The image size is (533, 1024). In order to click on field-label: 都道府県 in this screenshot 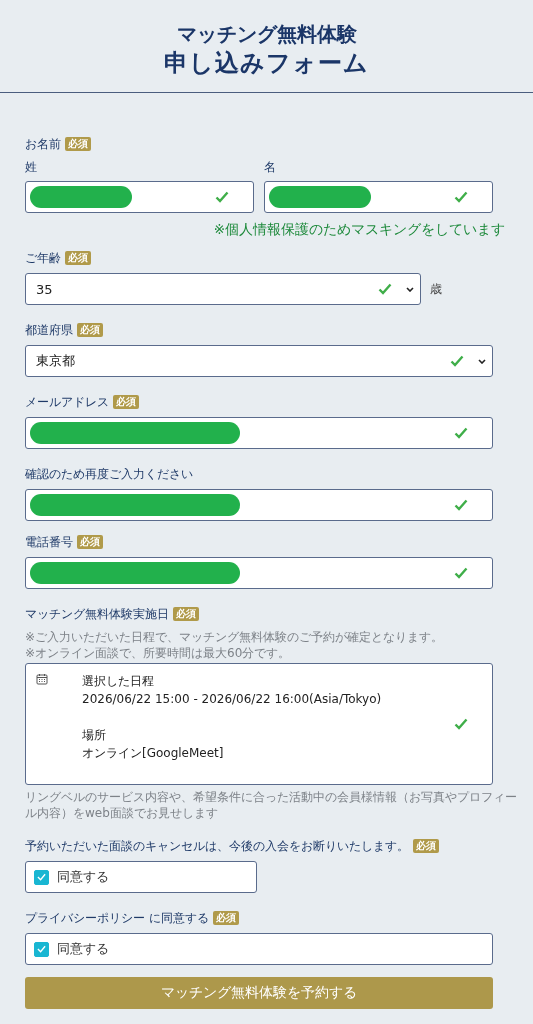, I will do `click(49, 330)`.